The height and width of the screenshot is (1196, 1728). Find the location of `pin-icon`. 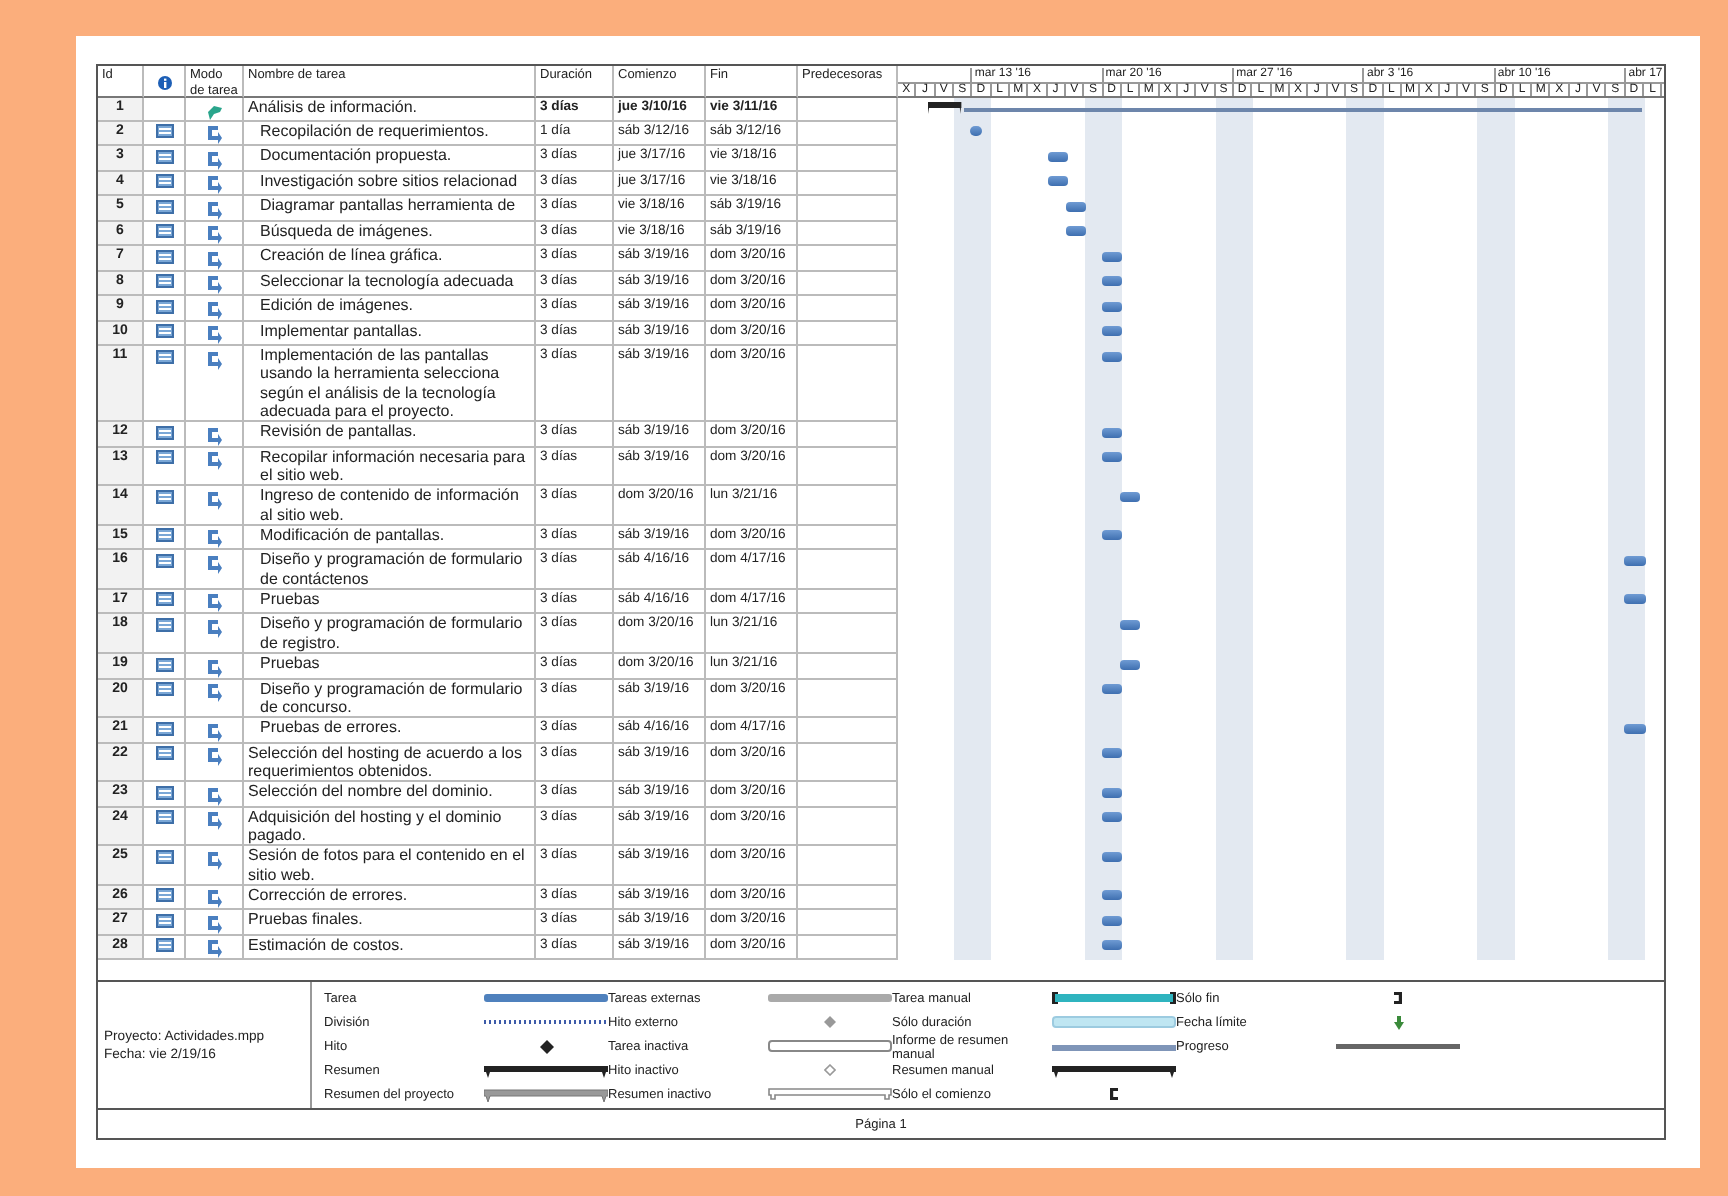

pin-icon is located at coordinates (214, 110).